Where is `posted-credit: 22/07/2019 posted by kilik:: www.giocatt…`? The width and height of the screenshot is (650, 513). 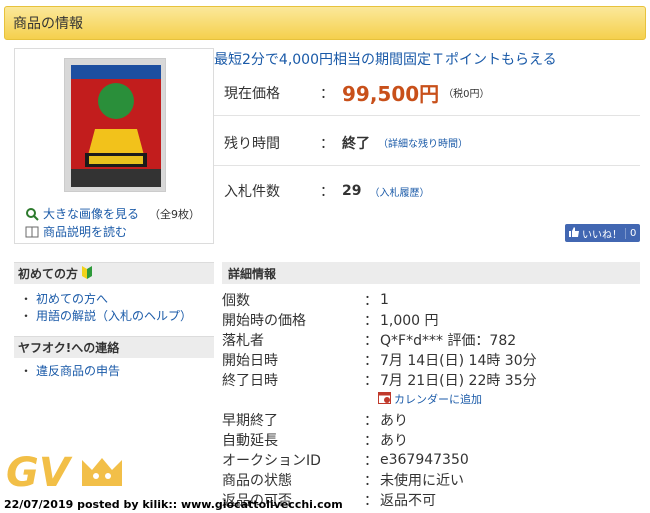
posted-credit: 22/07/2019 posted by kilik:: www.giocatt… is located at coordinates (173, 504).